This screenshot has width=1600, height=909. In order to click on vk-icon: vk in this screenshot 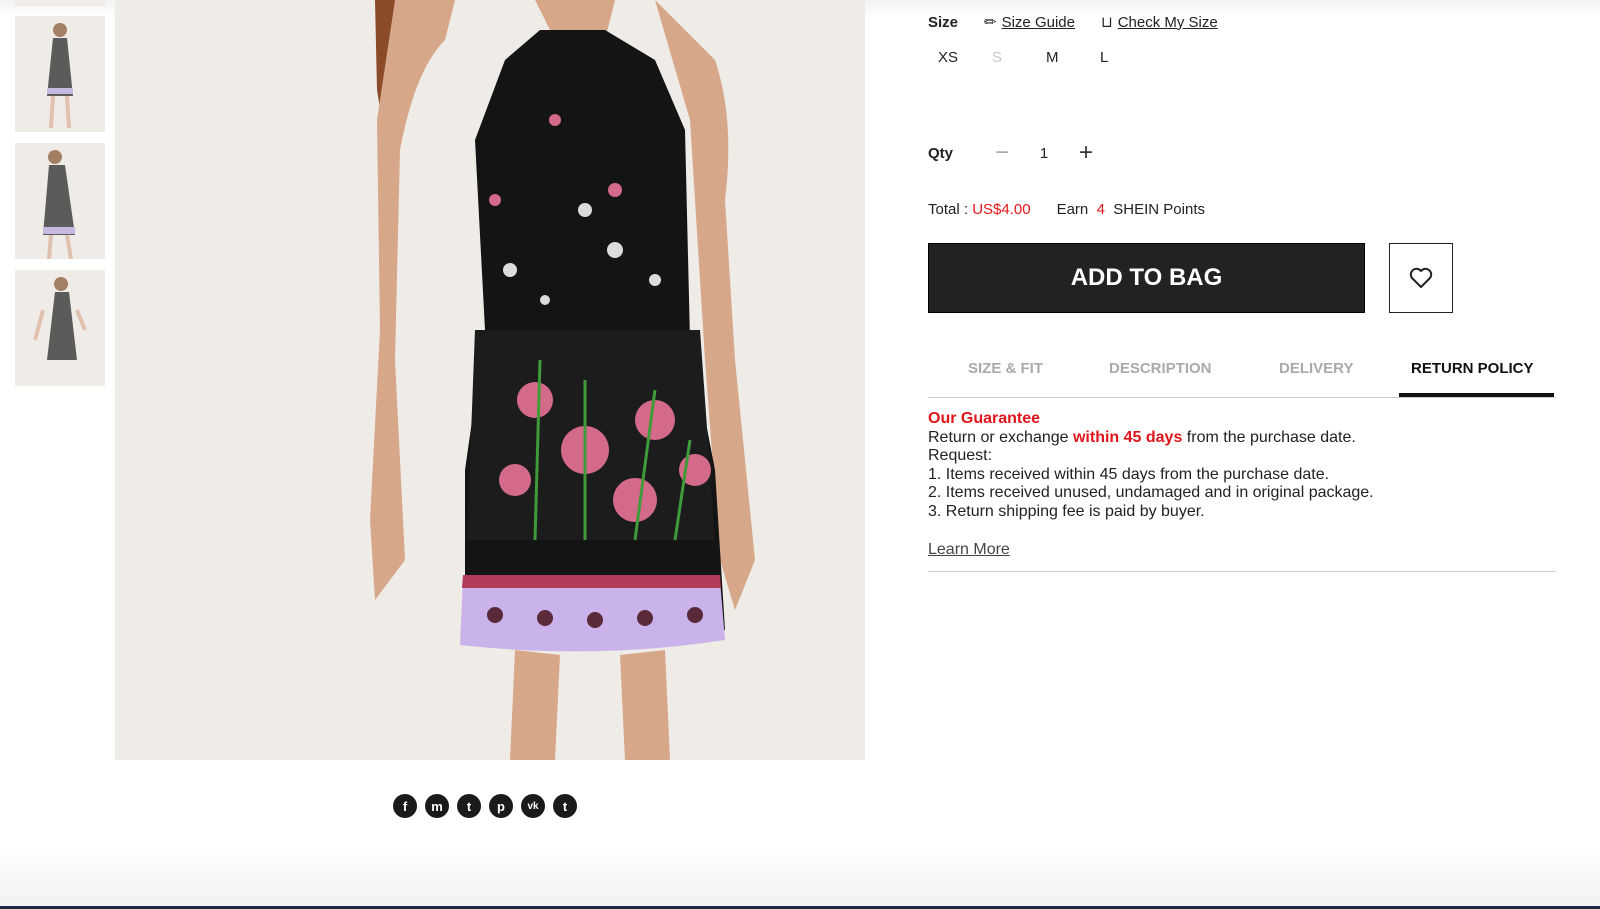, I will do `click(533, 806)`.